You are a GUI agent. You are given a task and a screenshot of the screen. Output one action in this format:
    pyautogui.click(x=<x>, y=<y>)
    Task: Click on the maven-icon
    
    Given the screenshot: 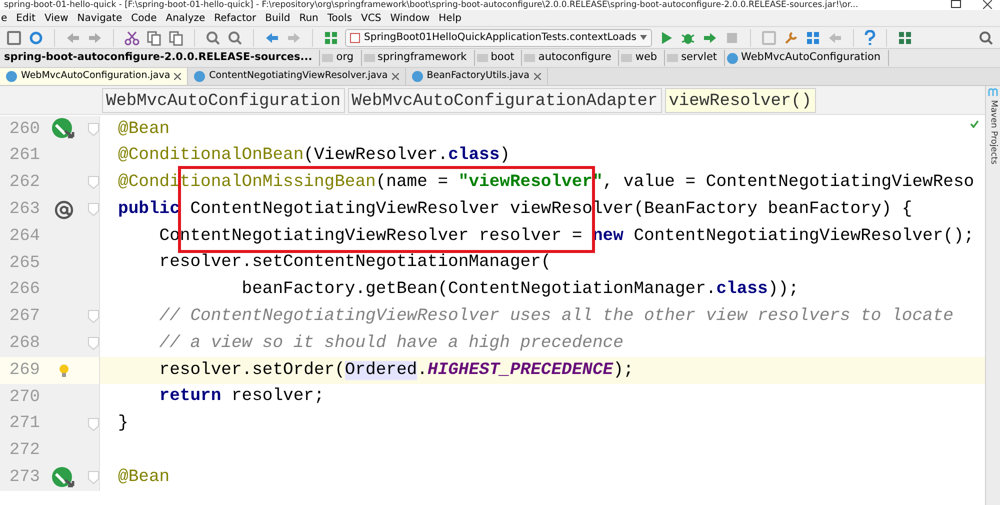 What is the action you would take?
    pyautogui.click(x=993, y=92)
    